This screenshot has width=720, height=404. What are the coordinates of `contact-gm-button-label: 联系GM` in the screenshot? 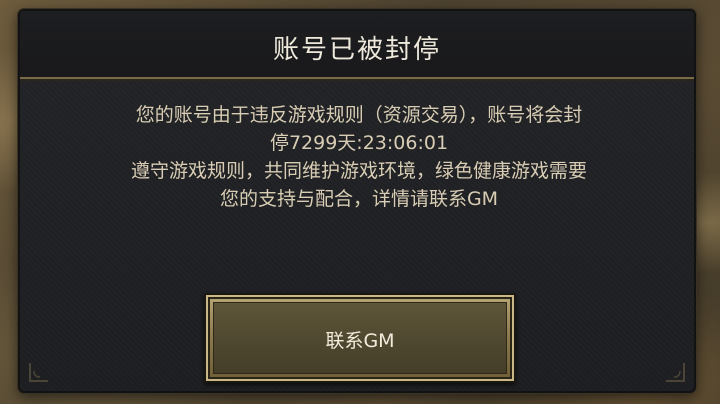 It's located at (360, 341).